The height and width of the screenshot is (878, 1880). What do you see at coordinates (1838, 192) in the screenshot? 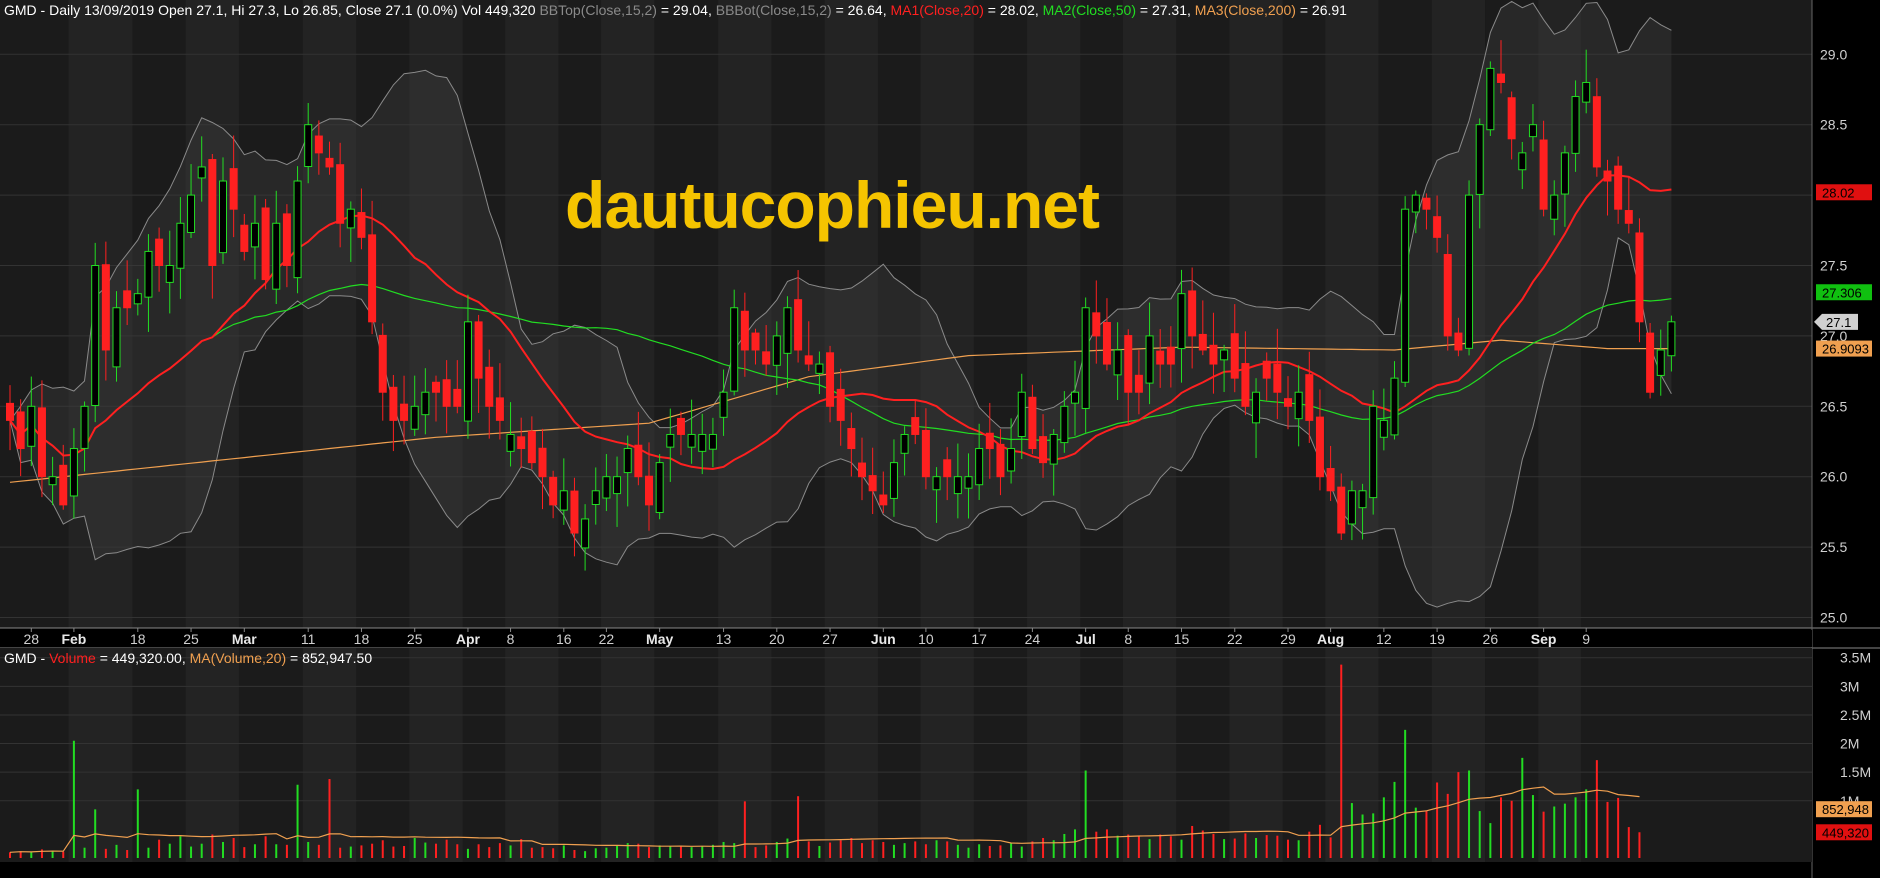
I see `svg-text: 28.02` at bounding box center [1838, 192].